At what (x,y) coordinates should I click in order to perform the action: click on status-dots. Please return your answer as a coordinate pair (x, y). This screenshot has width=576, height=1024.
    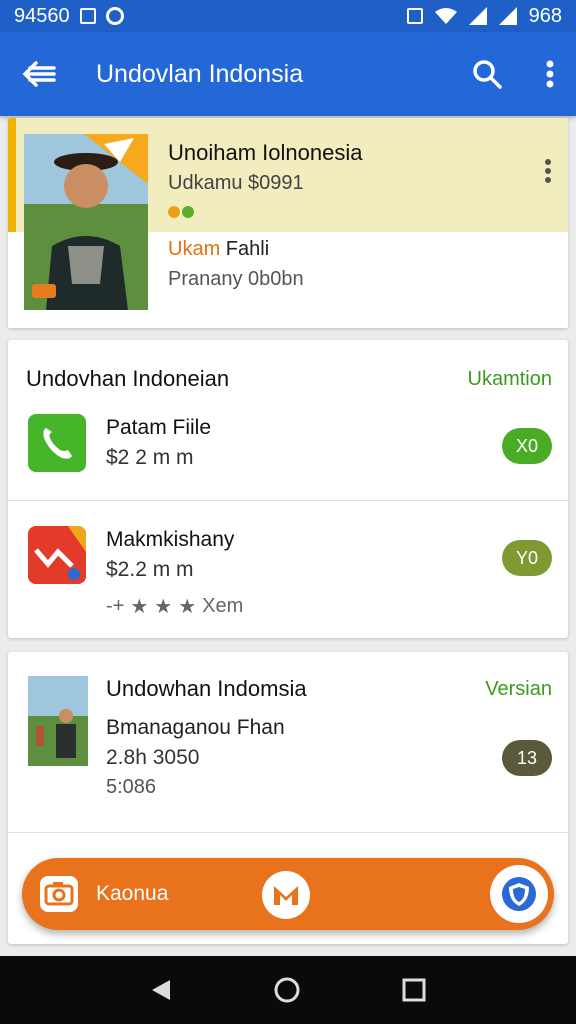
    Looking at the image, I should click on (182, 212).